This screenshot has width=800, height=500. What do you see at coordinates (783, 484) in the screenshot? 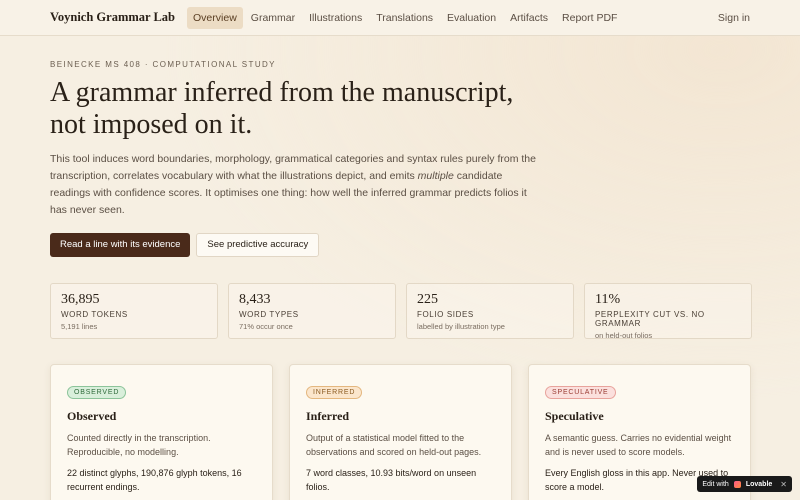
I see `close-icon: ✕` at bounding box center [783, 484].